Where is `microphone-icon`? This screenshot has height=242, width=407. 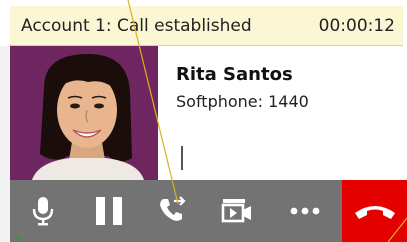
microphone-icon is located at coordinates (43, 211).